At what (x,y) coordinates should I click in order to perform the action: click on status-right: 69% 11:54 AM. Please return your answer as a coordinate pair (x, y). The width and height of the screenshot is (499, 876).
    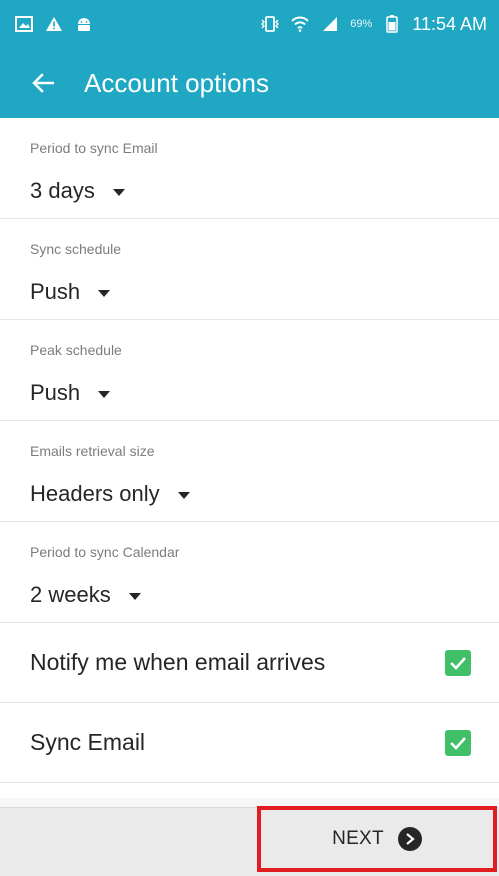
    Looking at the image, I should click on (373, 24).